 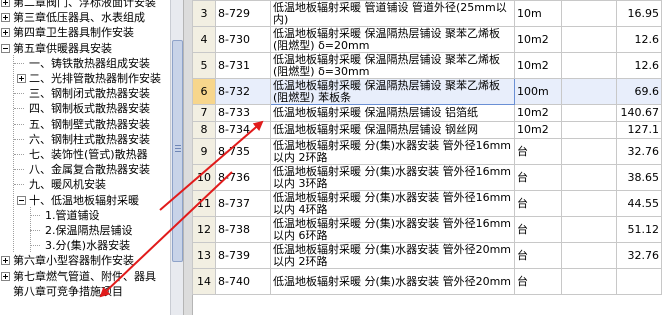 What do you see at coordinates (639, 281) in the screenshot?
I see `quantity-cell` at bounding box center [639, 281].